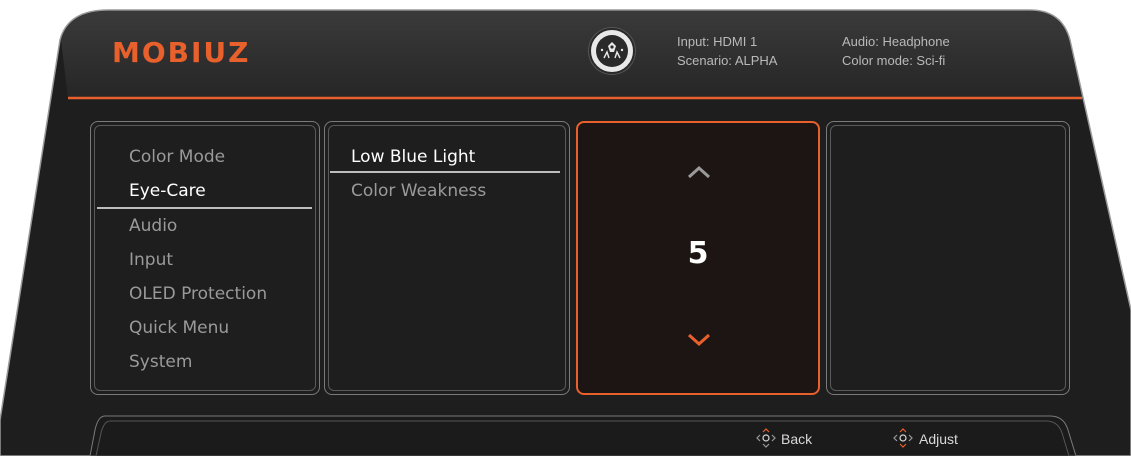 This screenshot has width=1131, height=456. Describe the element at coordinates (204, 208) in the screenshot. I see `selection-underline` at that location.